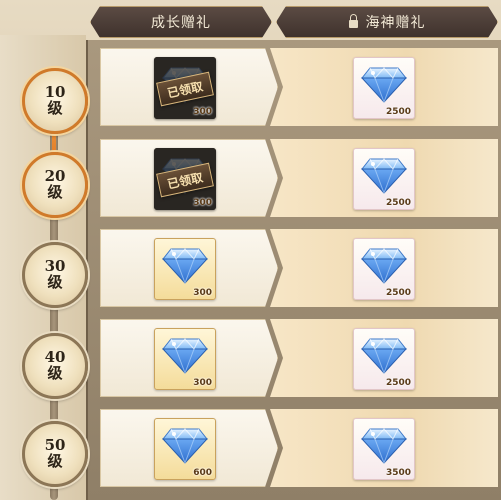  What do you see at coordinates (202, 473) in the screenshot?
I see `growth-reward-qty: 600` at bounding box center [202, 473].